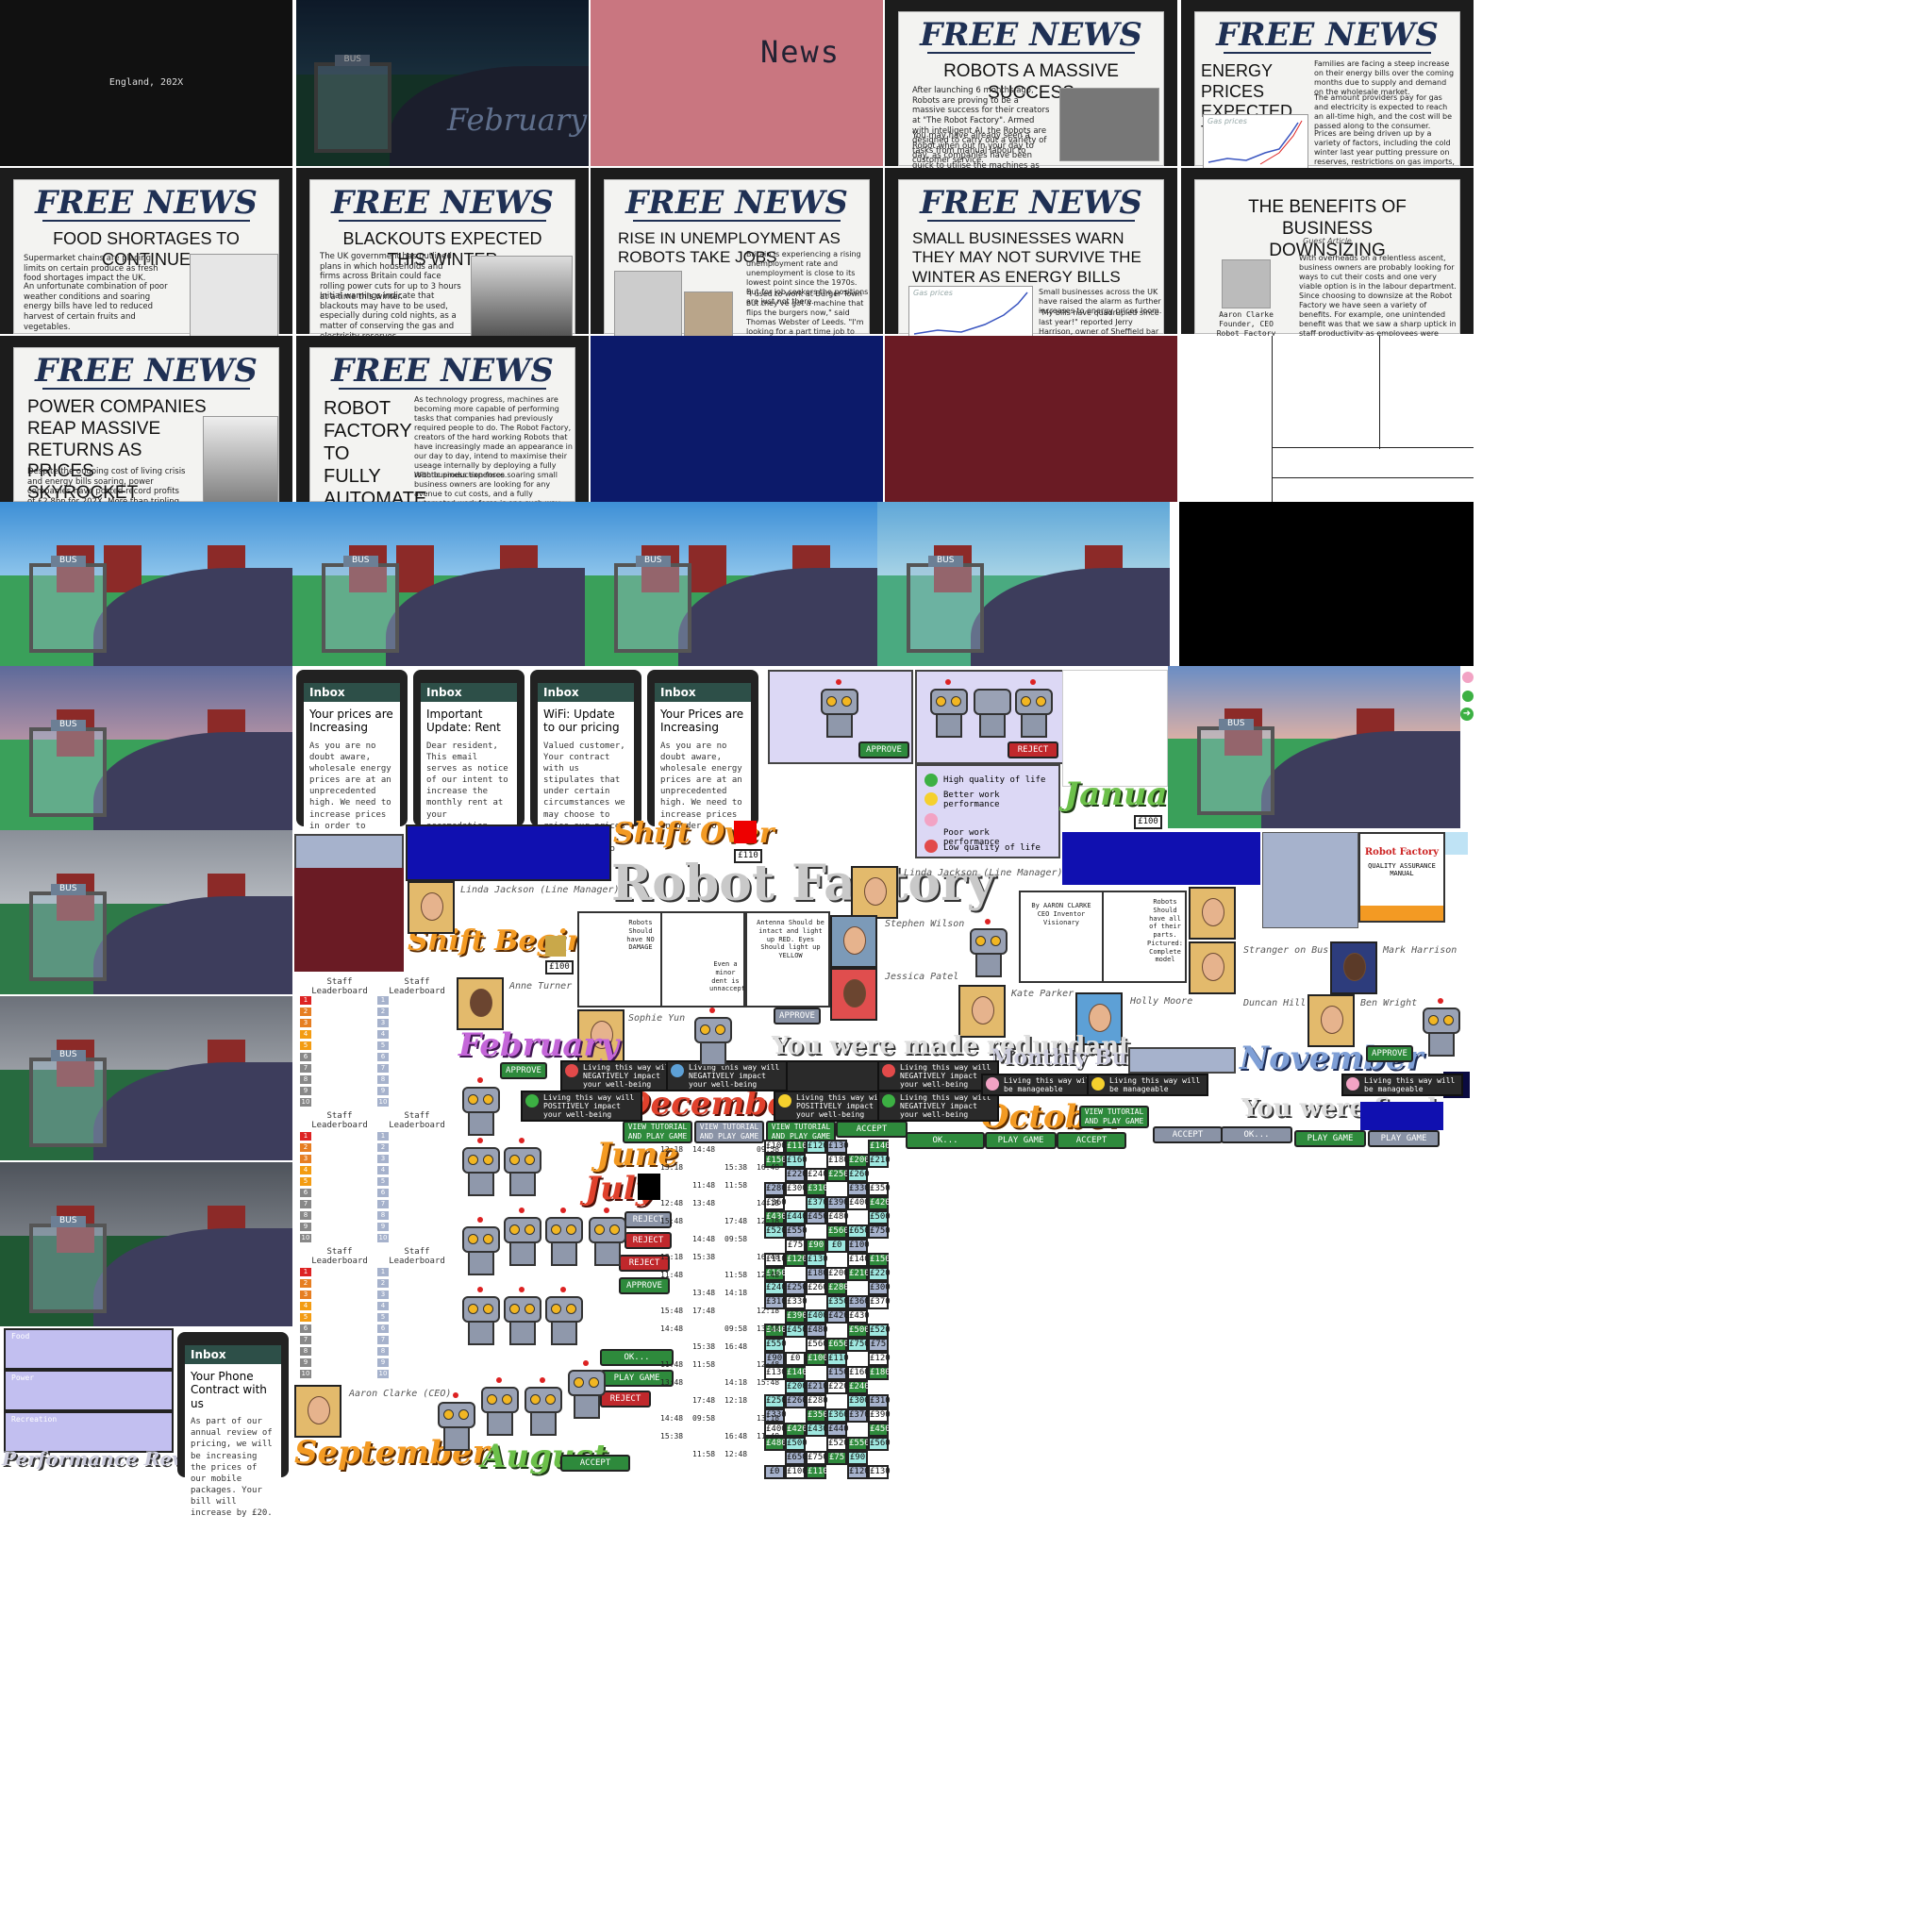 Image resolution: width=1932 pixels, height=1932 pixels. I want to click on money-badge: £650, so click(859, 1231).